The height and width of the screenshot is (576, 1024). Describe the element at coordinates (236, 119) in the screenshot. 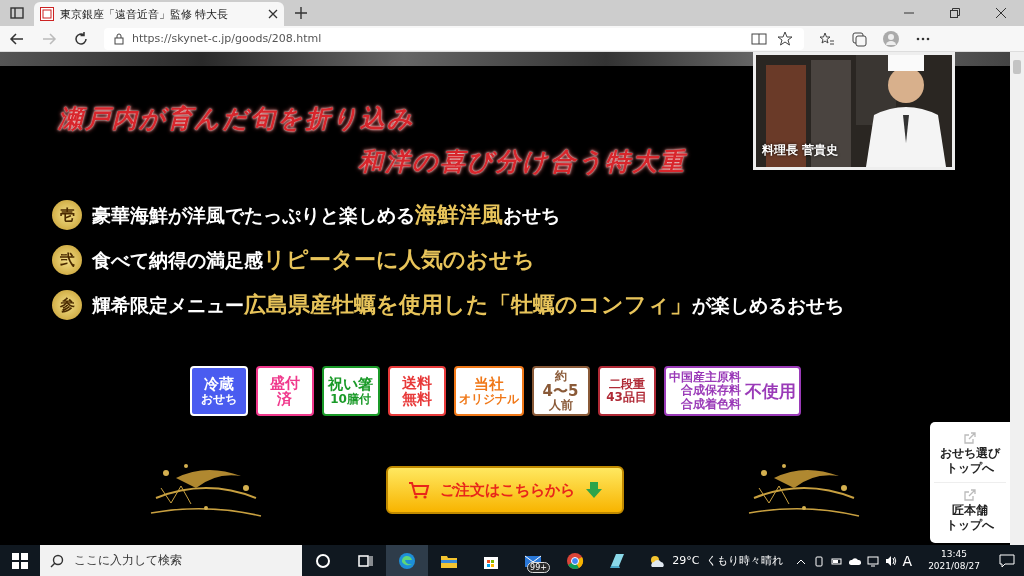

I see `headline: 瀬戸内が育んだ旬を折り込み` at that location.